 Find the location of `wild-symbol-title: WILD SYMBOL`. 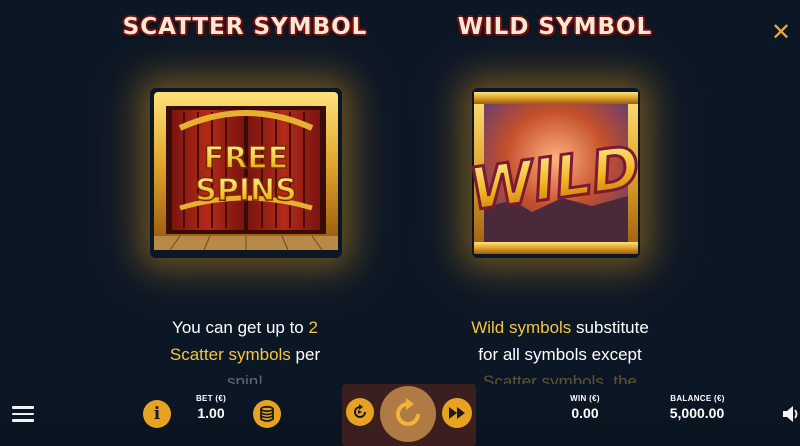

wild-symbol-title: WILD SYMBOL is located at coordinates (555, 27).